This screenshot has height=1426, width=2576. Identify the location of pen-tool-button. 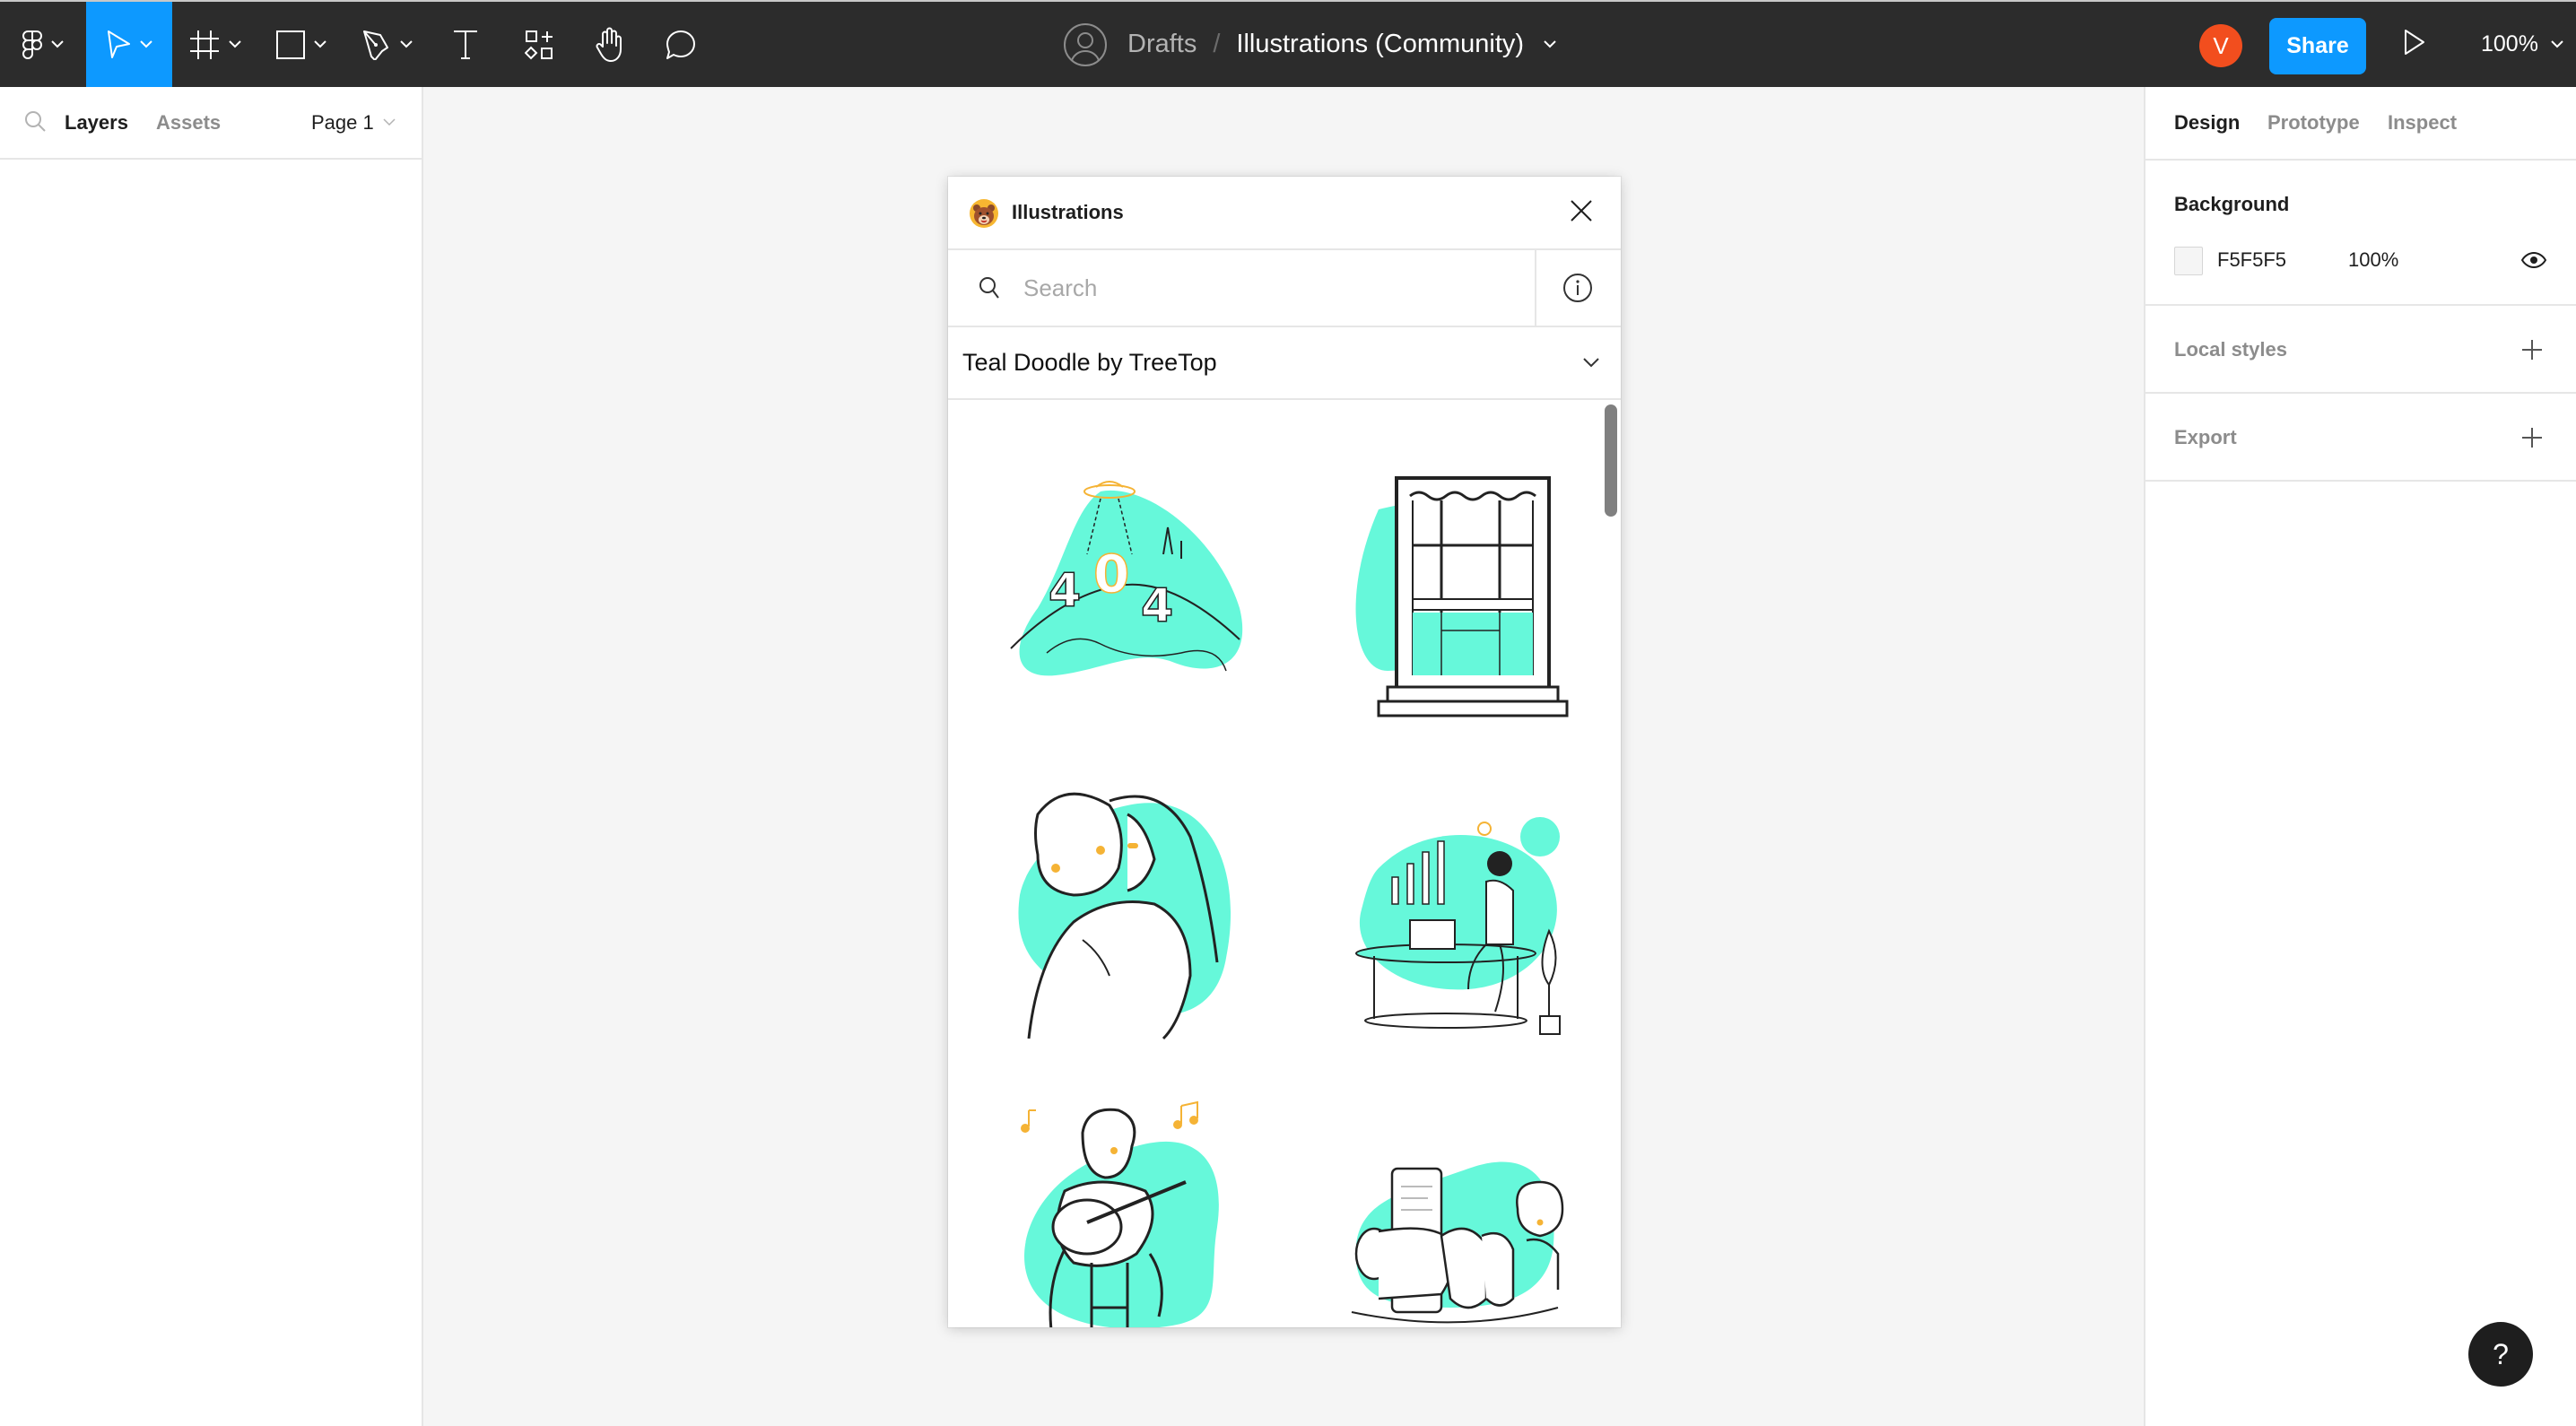
(387, 45).